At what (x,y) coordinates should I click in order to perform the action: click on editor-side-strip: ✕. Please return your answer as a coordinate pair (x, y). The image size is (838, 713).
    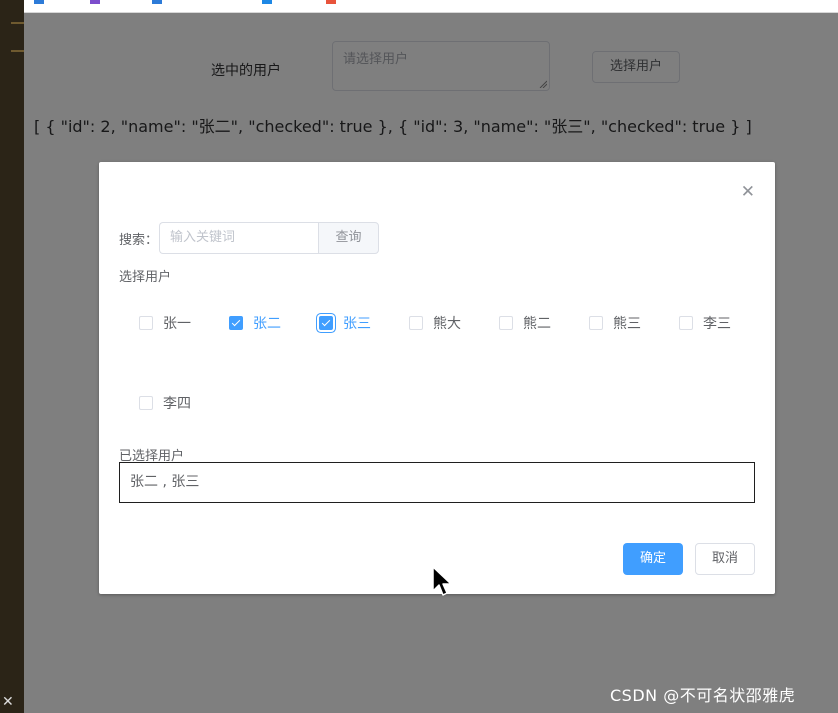
    Looking at the image, I should click on (12, 356).